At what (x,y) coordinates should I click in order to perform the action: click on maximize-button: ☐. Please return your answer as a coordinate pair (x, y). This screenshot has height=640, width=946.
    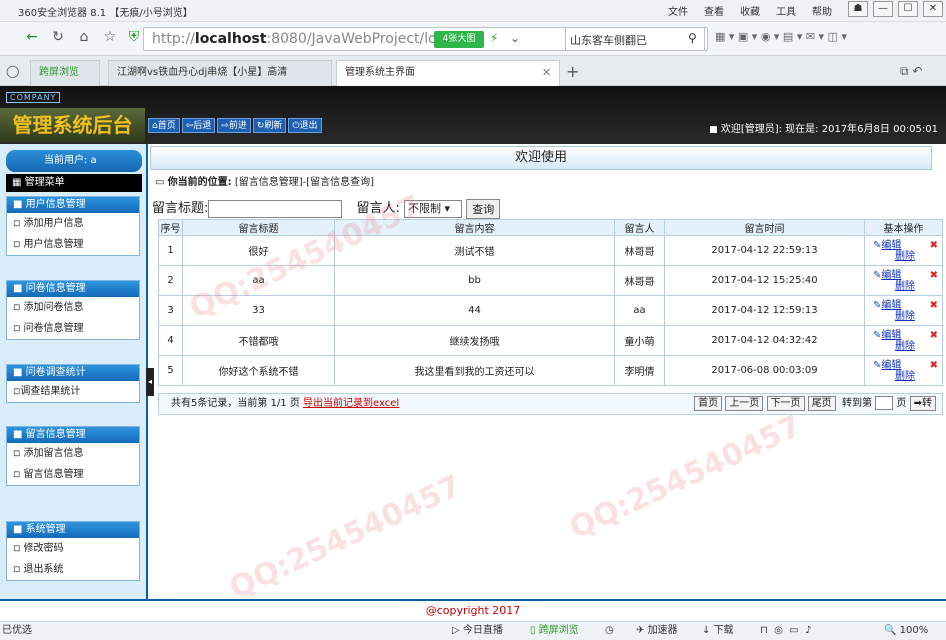
    Looking at the image, I should click on (908, 9).